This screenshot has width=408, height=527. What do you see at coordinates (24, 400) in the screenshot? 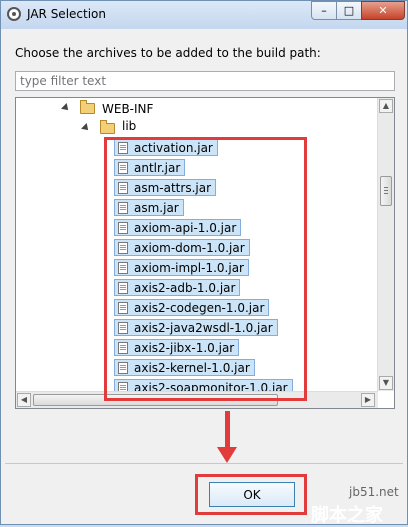
I see `scroll-left-arrow-icon: ◀` at bounding box center [24, 400].